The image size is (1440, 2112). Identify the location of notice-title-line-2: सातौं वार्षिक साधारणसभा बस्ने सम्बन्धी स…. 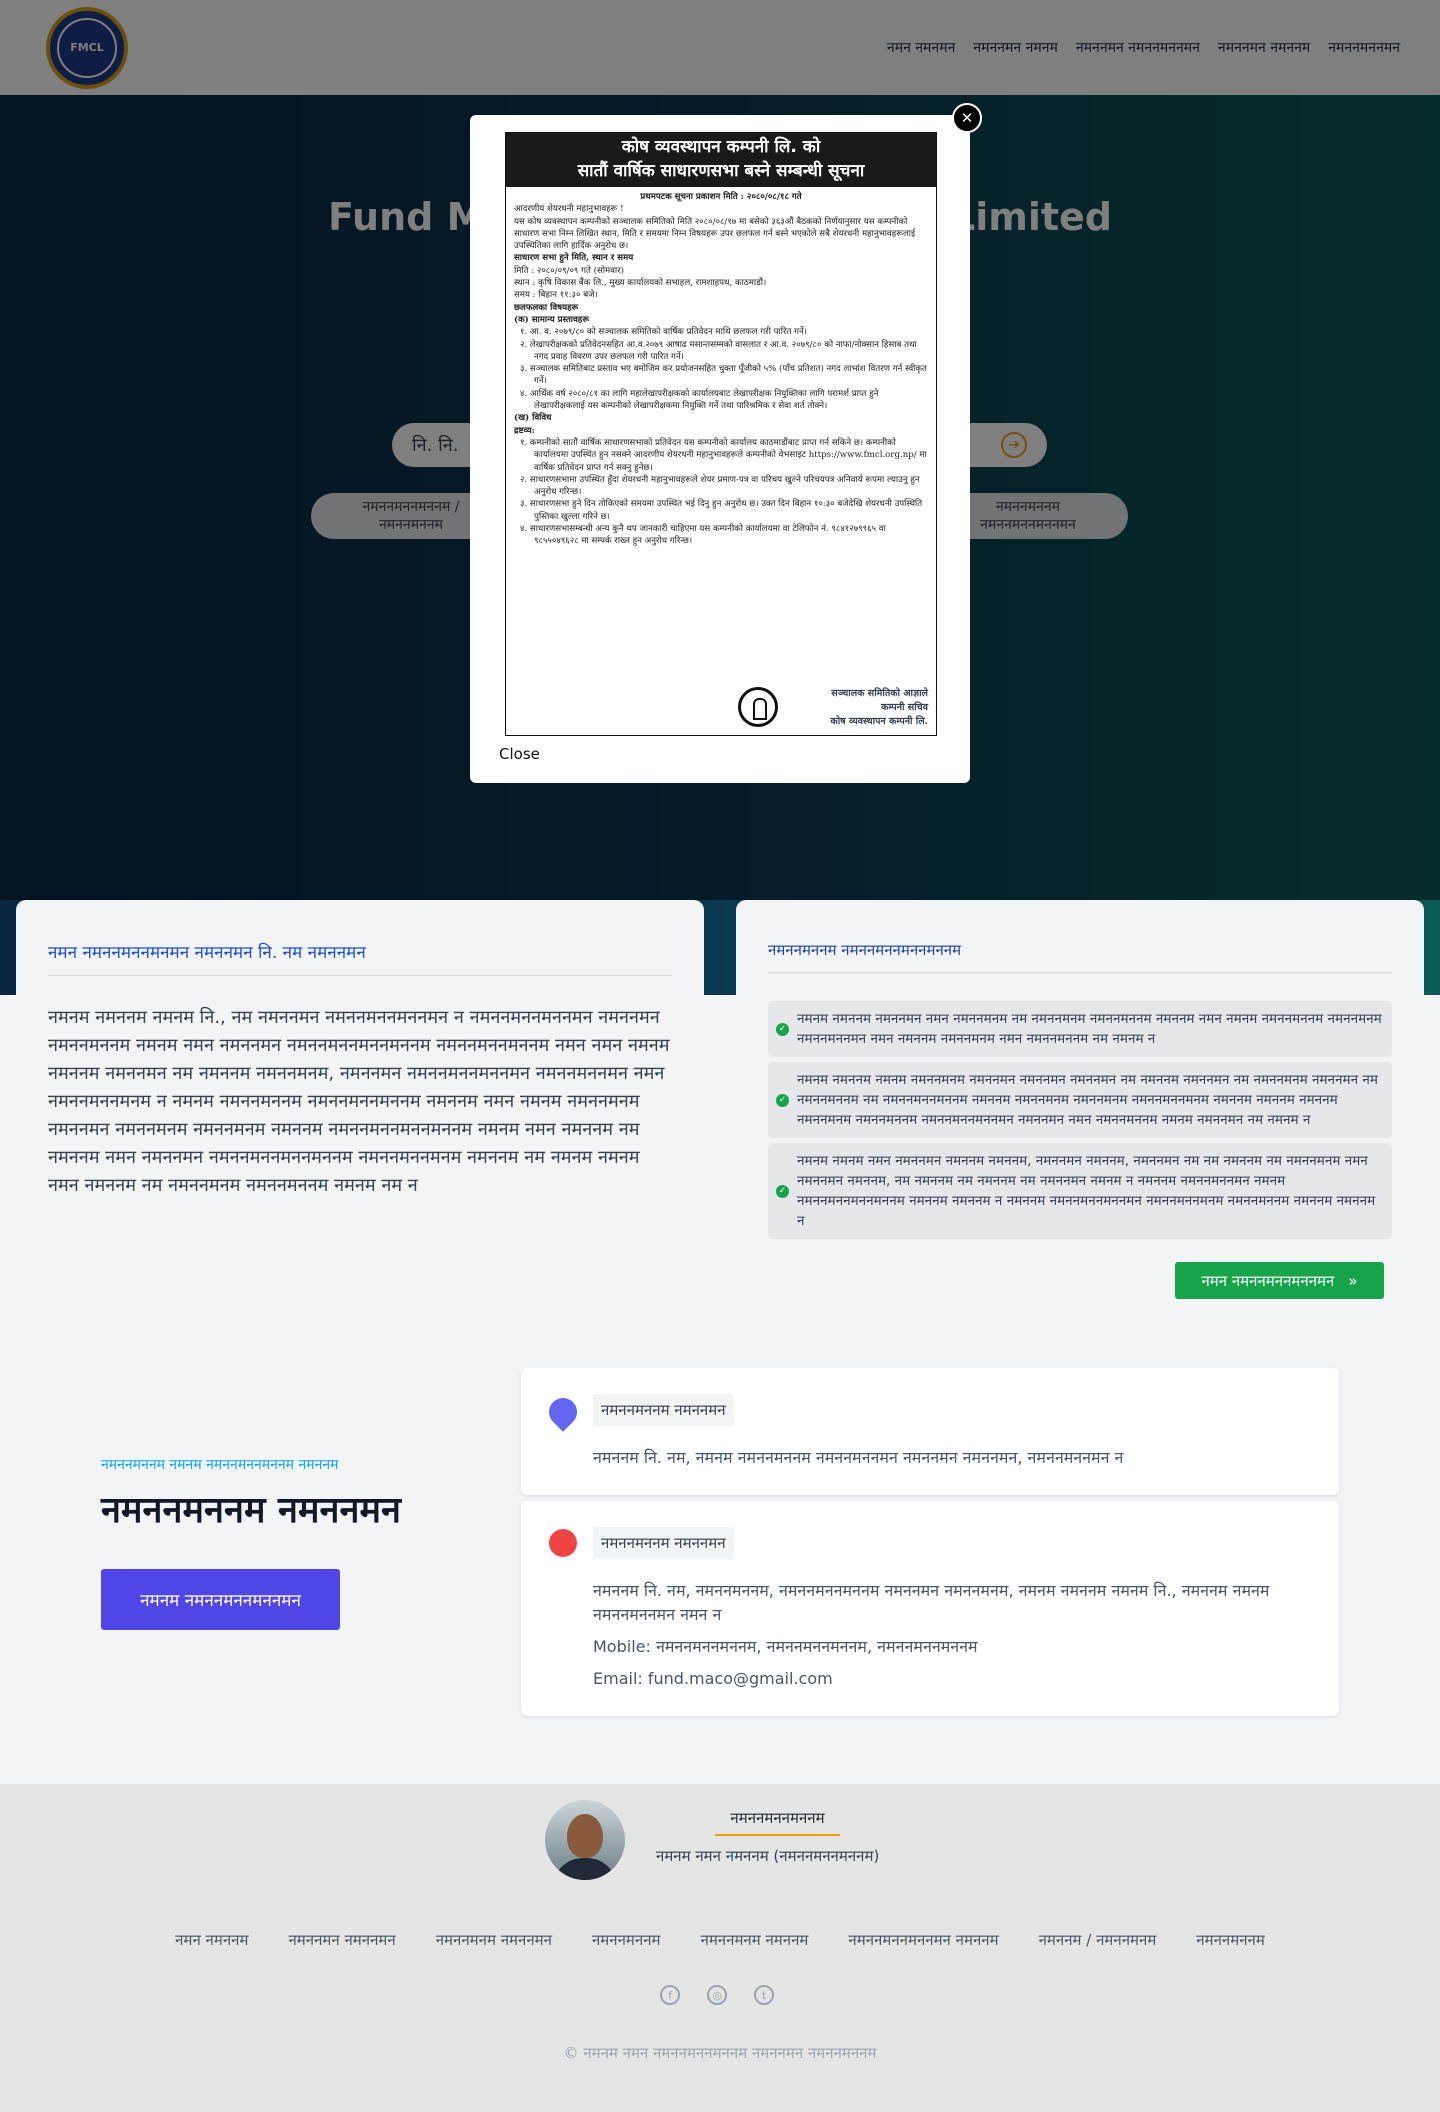
(721, 171).